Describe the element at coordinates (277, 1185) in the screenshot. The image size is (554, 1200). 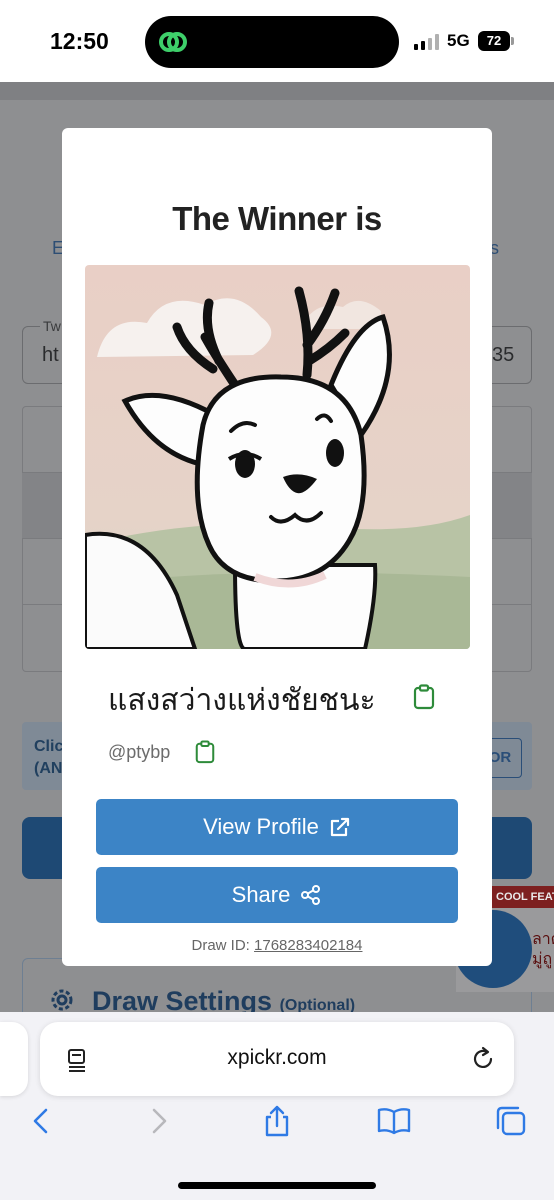
I see `home-indicator` at that location.